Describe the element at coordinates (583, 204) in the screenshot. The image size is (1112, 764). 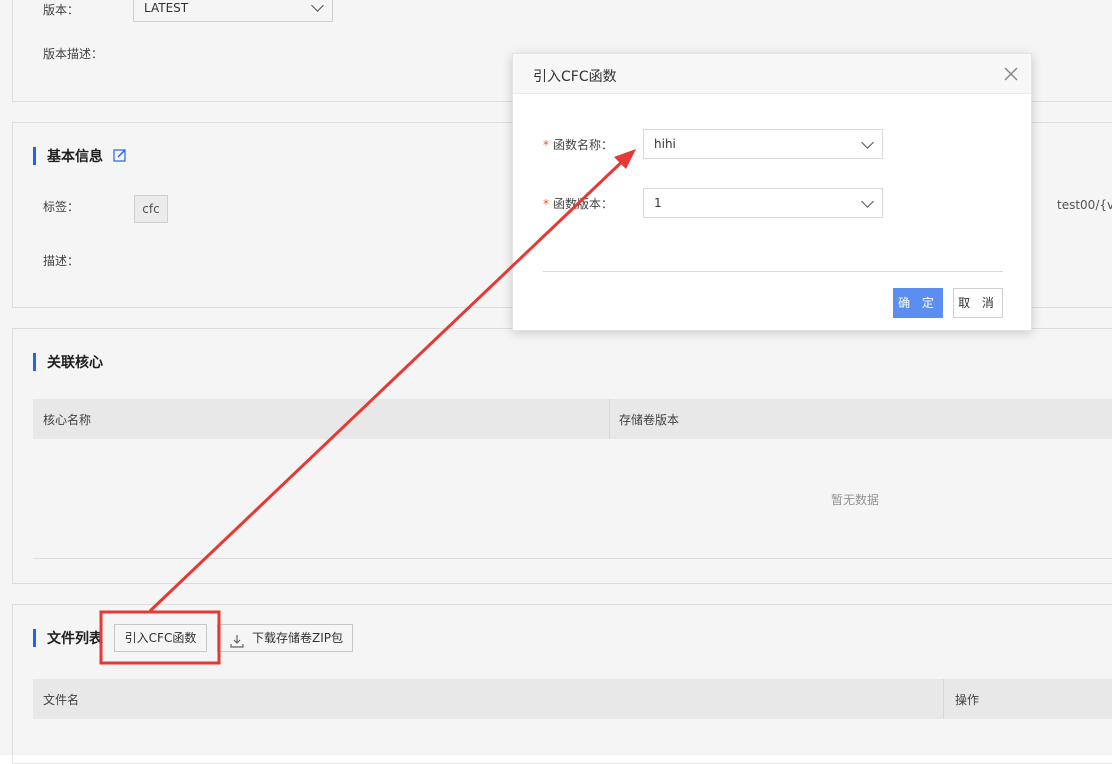
I see `function-version-label-text: 函数版本：` at that location.